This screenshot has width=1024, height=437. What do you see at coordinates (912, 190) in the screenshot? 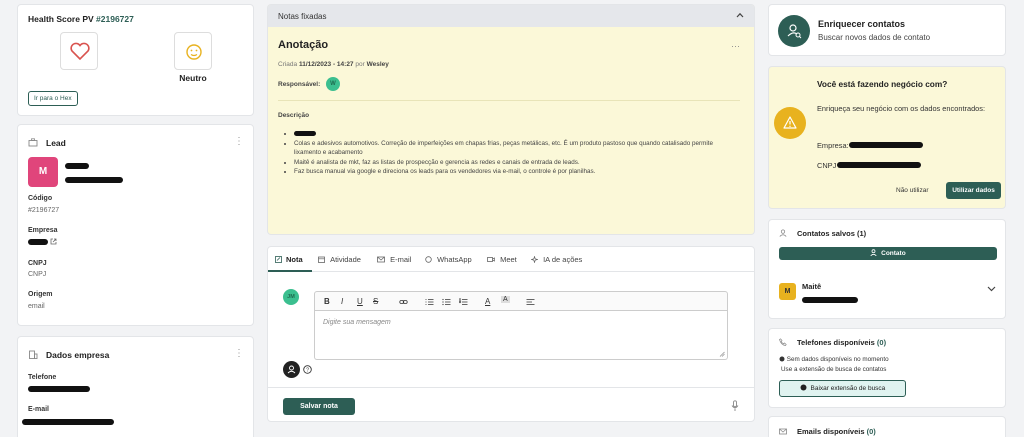
I see `decline-data-button: Não utilizar` at bounding box center [912, 190].